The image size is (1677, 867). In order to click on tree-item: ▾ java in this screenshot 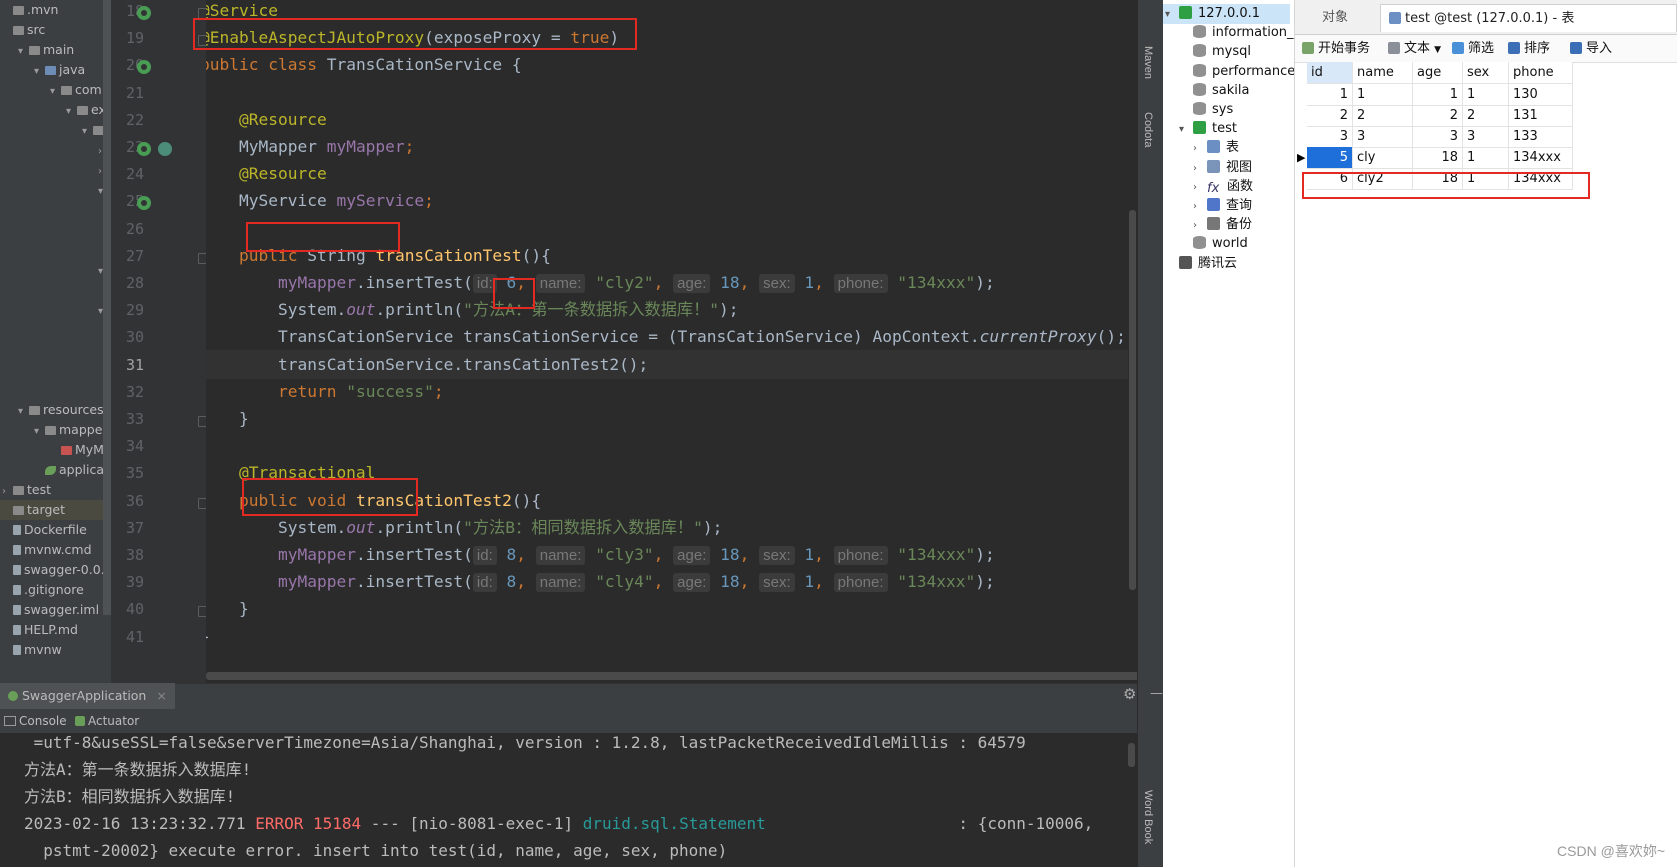, I will do `click(42, 70)`.